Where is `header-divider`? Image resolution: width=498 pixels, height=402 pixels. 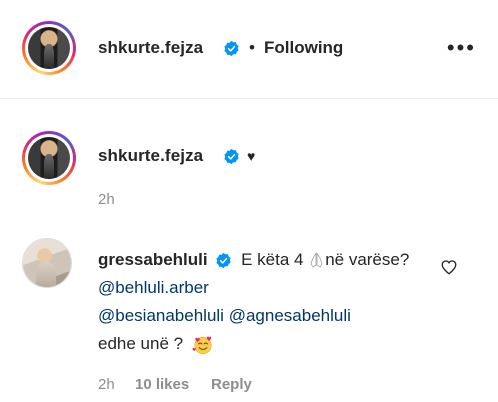 header-divider is located at coordinates (249, 98).